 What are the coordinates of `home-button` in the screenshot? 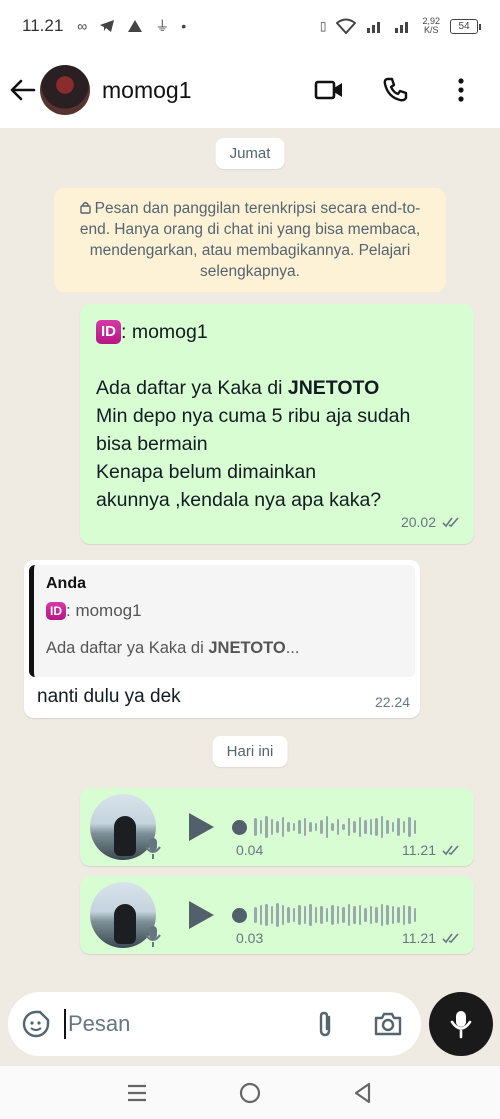 It's located at (250, 1093).